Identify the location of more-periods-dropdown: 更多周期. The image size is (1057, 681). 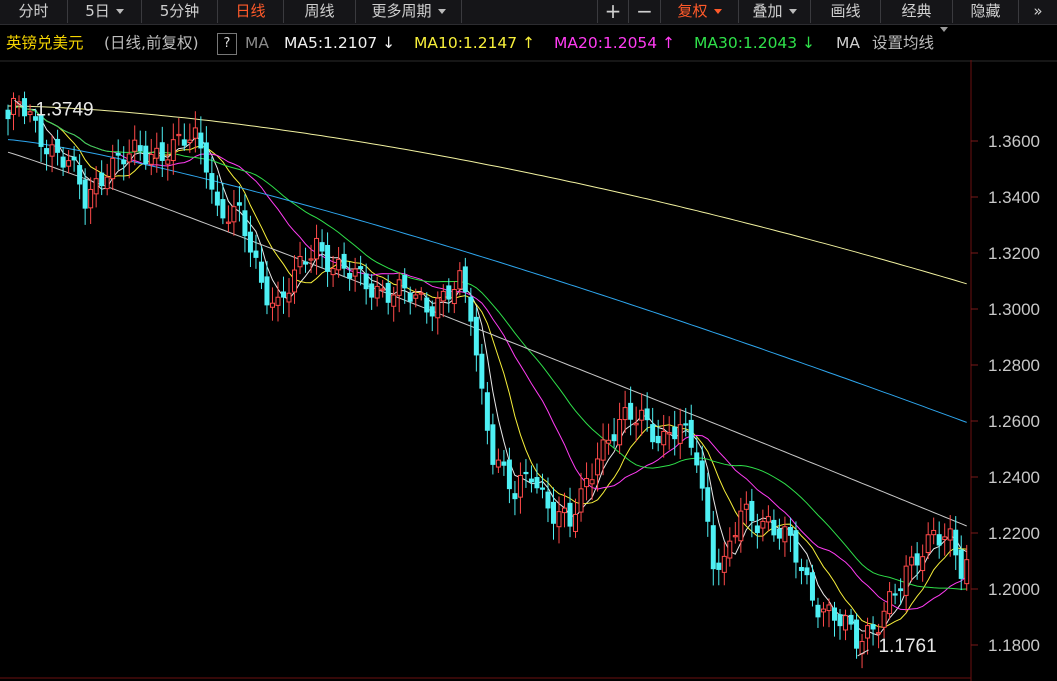
(409, 11).